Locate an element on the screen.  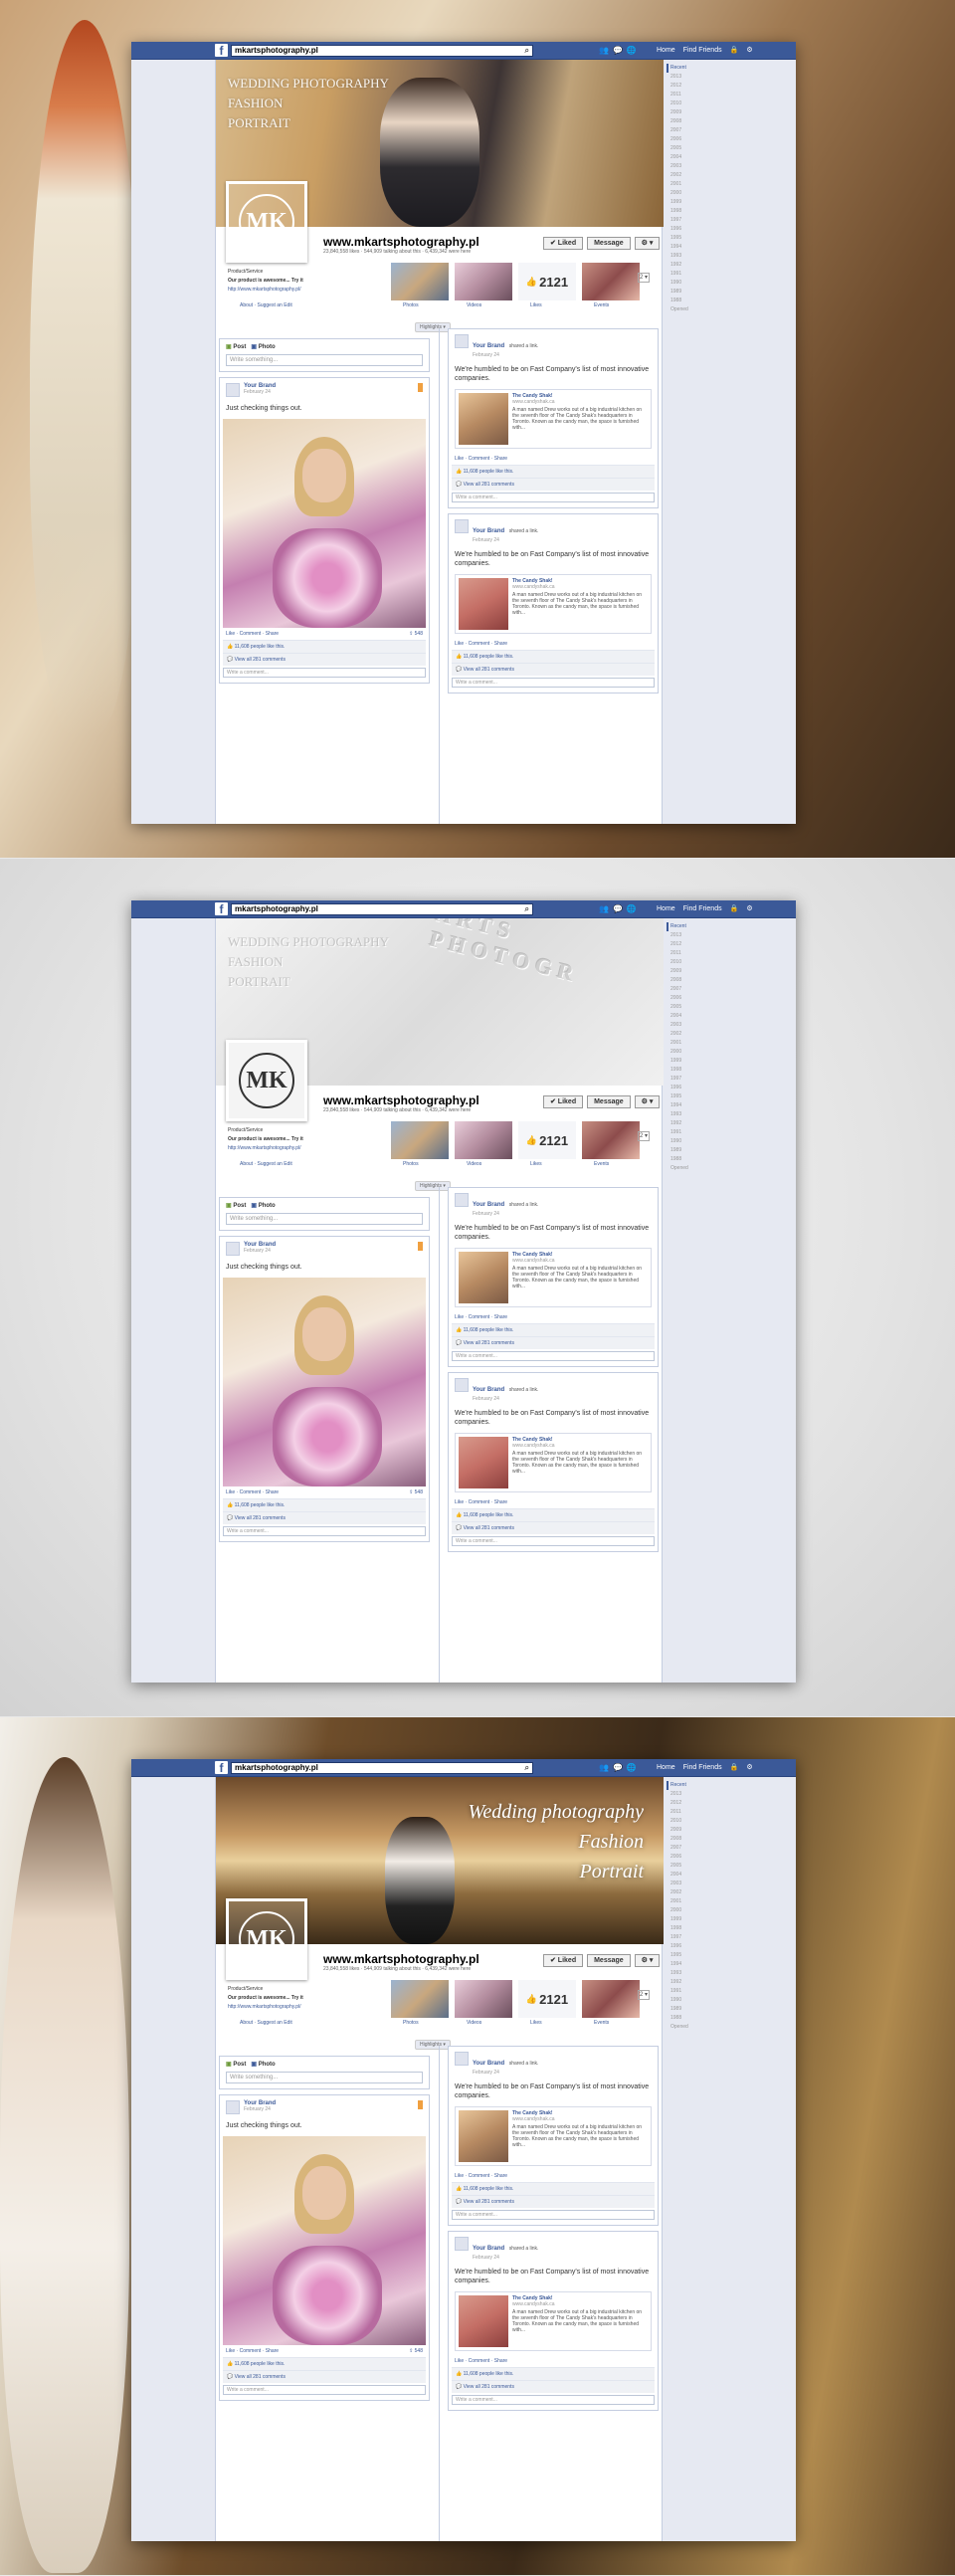
bride-photo is located at coordinates (324, 523).